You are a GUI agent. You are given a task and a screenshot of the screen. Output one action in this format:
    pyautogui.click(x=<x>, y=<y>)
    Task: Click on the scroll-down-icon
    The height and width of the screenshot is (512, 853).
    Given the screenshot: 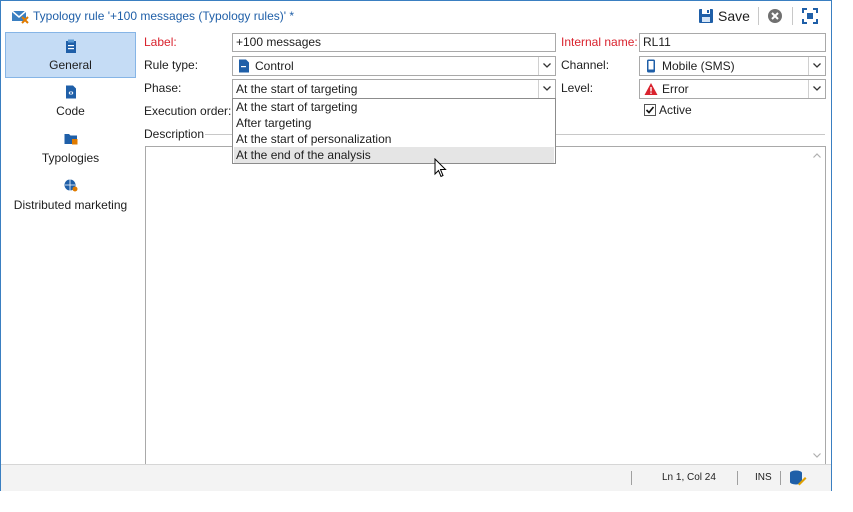 What is the action you would take?
    pyautogui.click(x=817, y=455)
    